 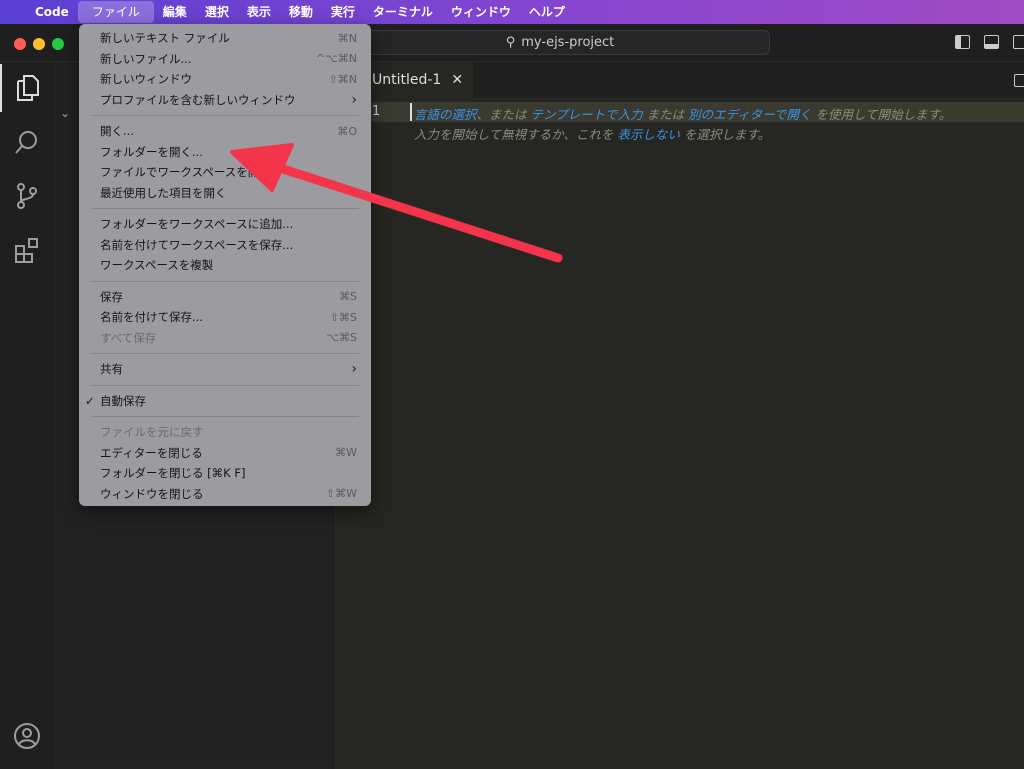 I want to click on toggle-panel-icon, so click(x=991, y=42).